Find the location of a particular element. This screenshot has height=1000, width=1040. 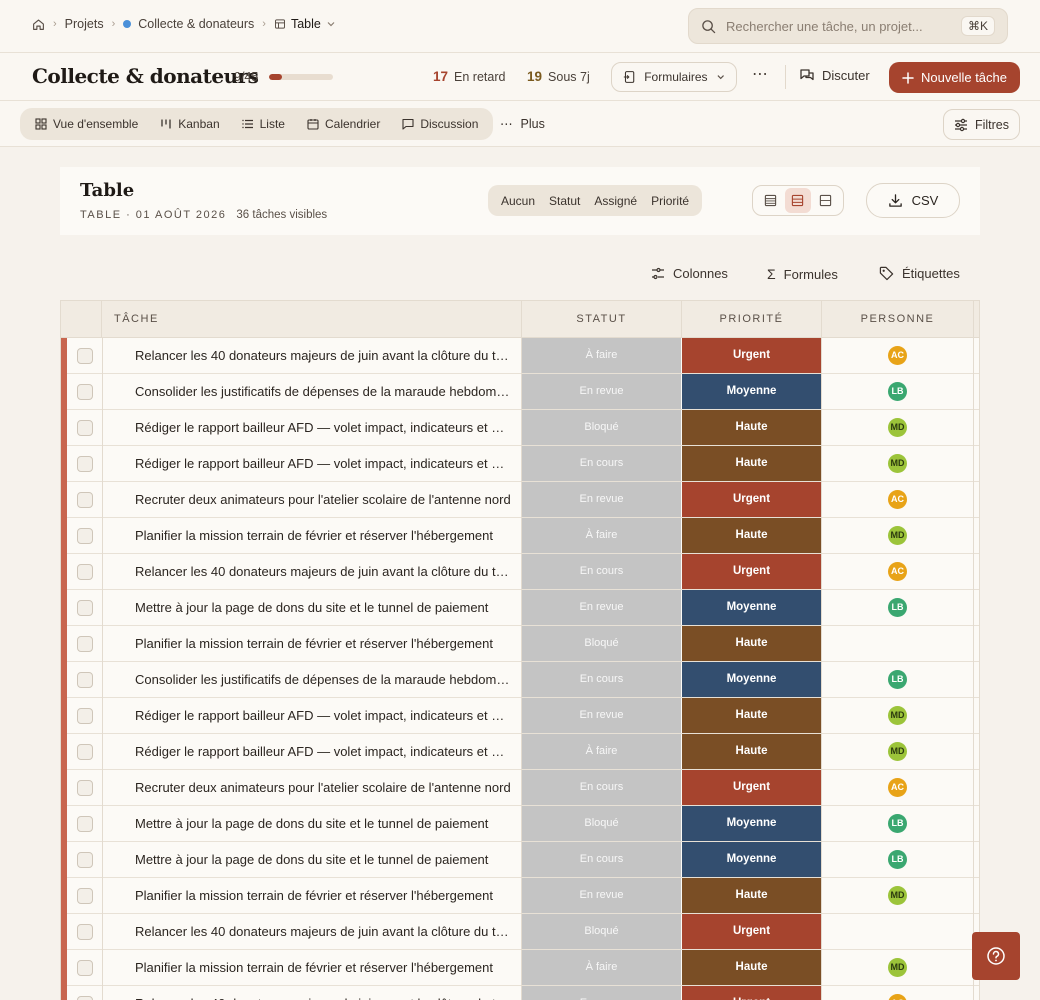

home-icon is located at coordinates (38, 24).